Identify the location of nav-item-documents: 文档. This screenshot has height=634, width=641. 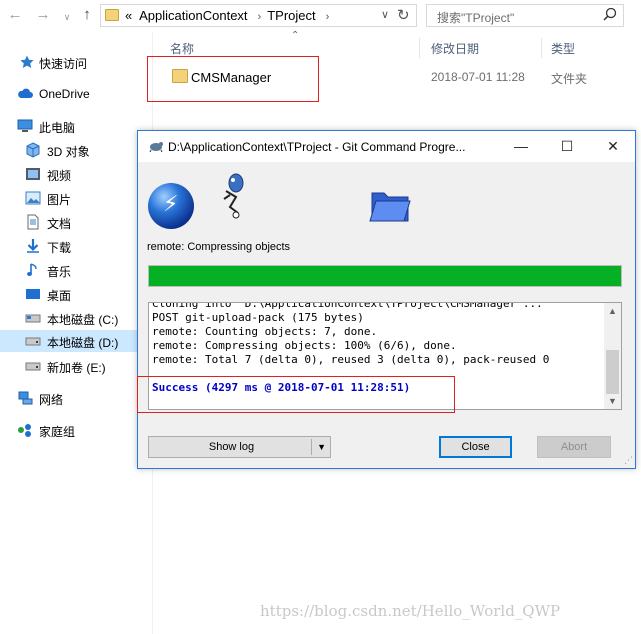
(76, 222).